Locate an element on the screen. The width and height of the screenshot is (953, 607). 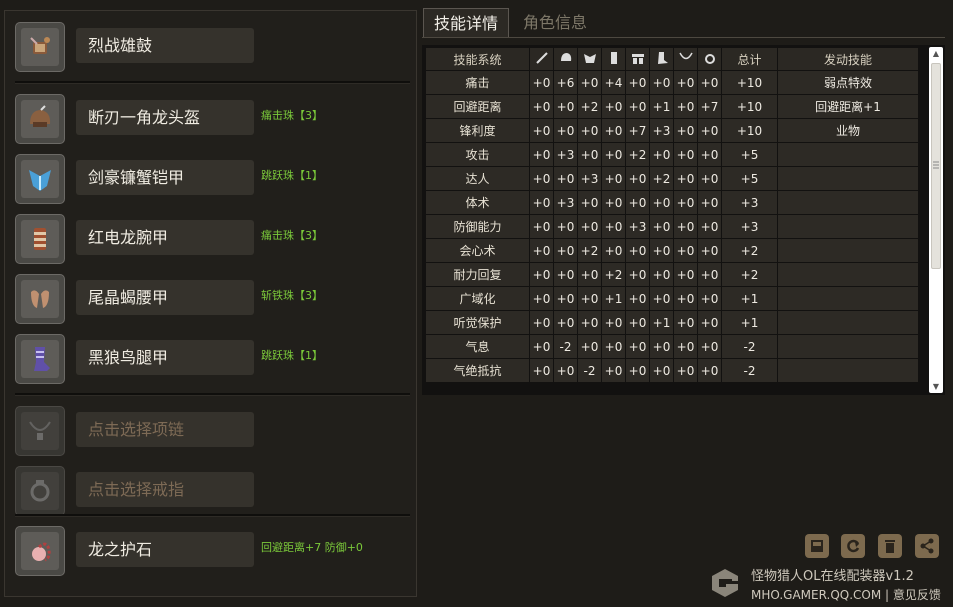
share-button is located at coordinates (927, 546).